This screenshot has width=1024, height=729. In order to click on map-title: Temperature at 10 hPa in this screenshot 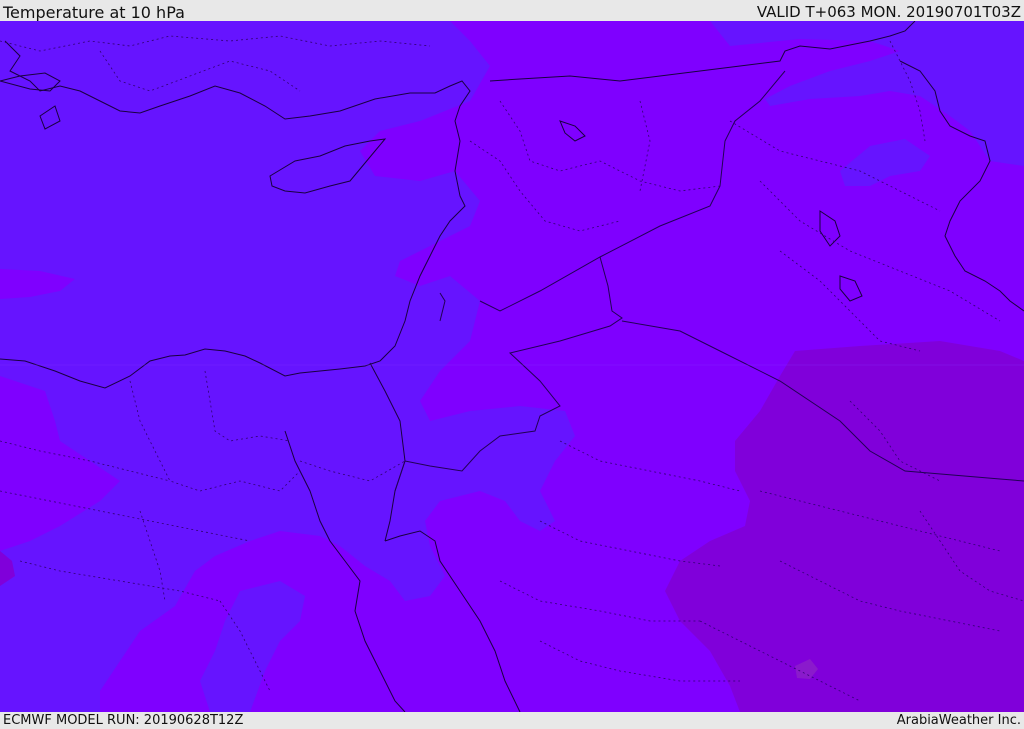, I will do `click(94, 12)`.